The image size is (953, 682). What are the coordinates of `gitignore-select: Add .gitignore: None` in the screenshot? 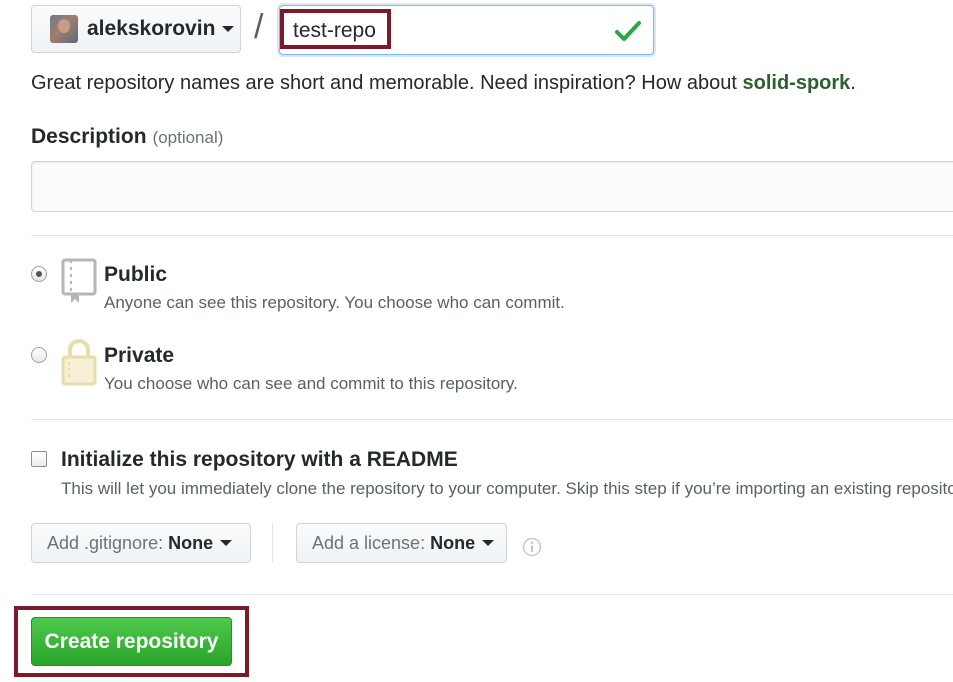 It's located at (141, 543).